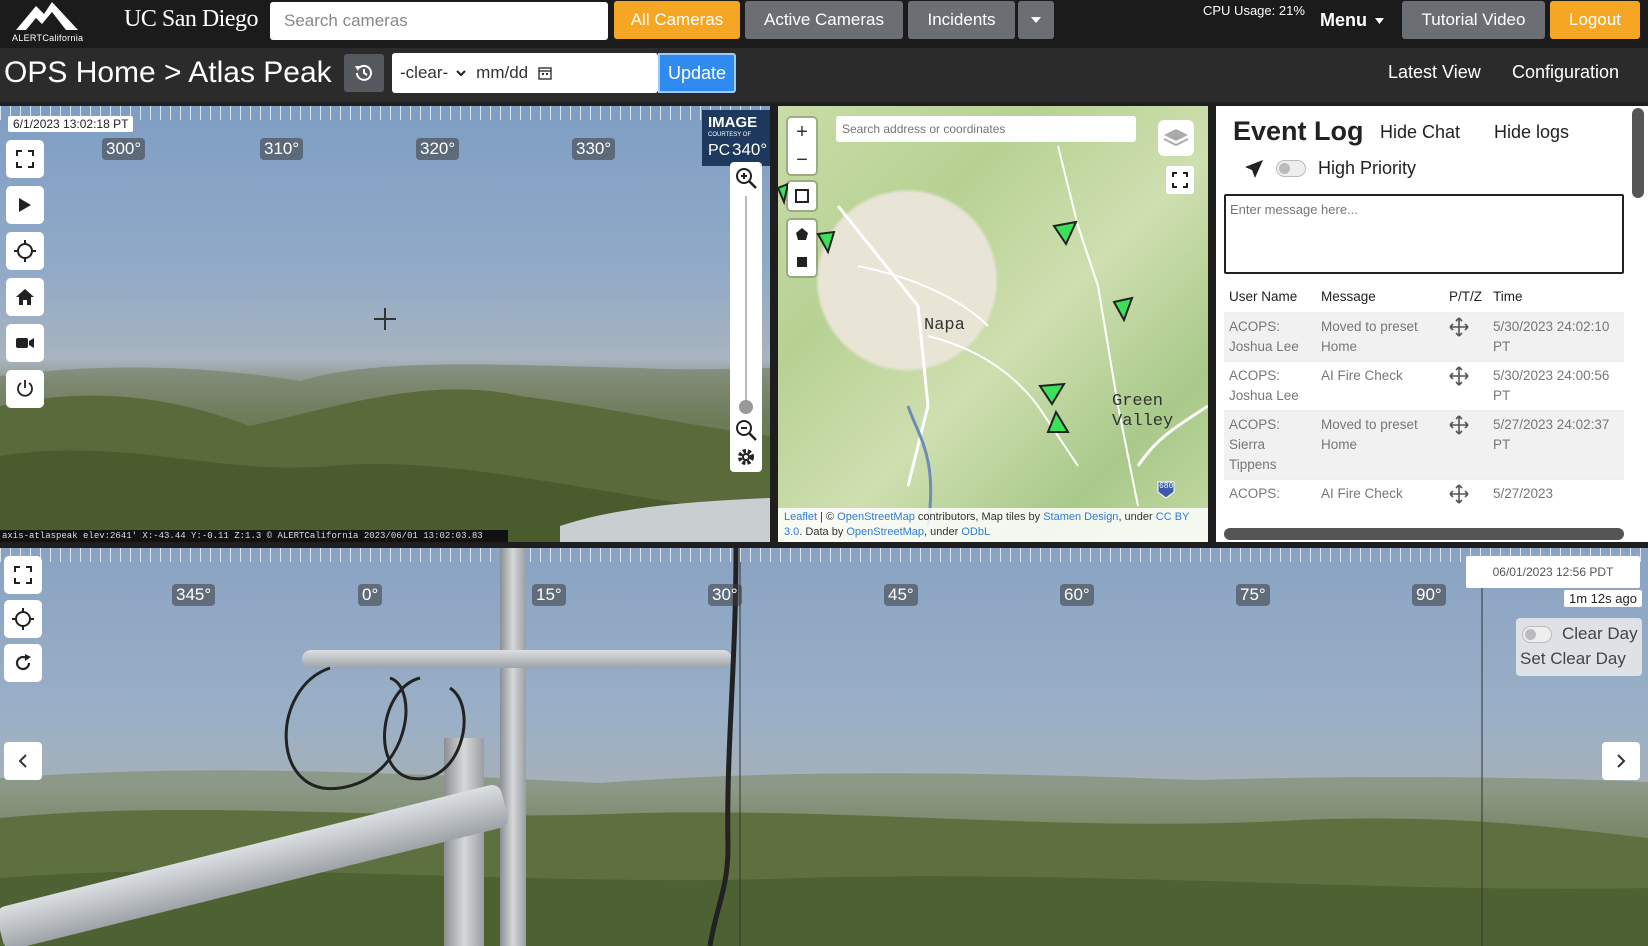  I want to click on log-message: Moved to preset Home, so click(1380, 444).